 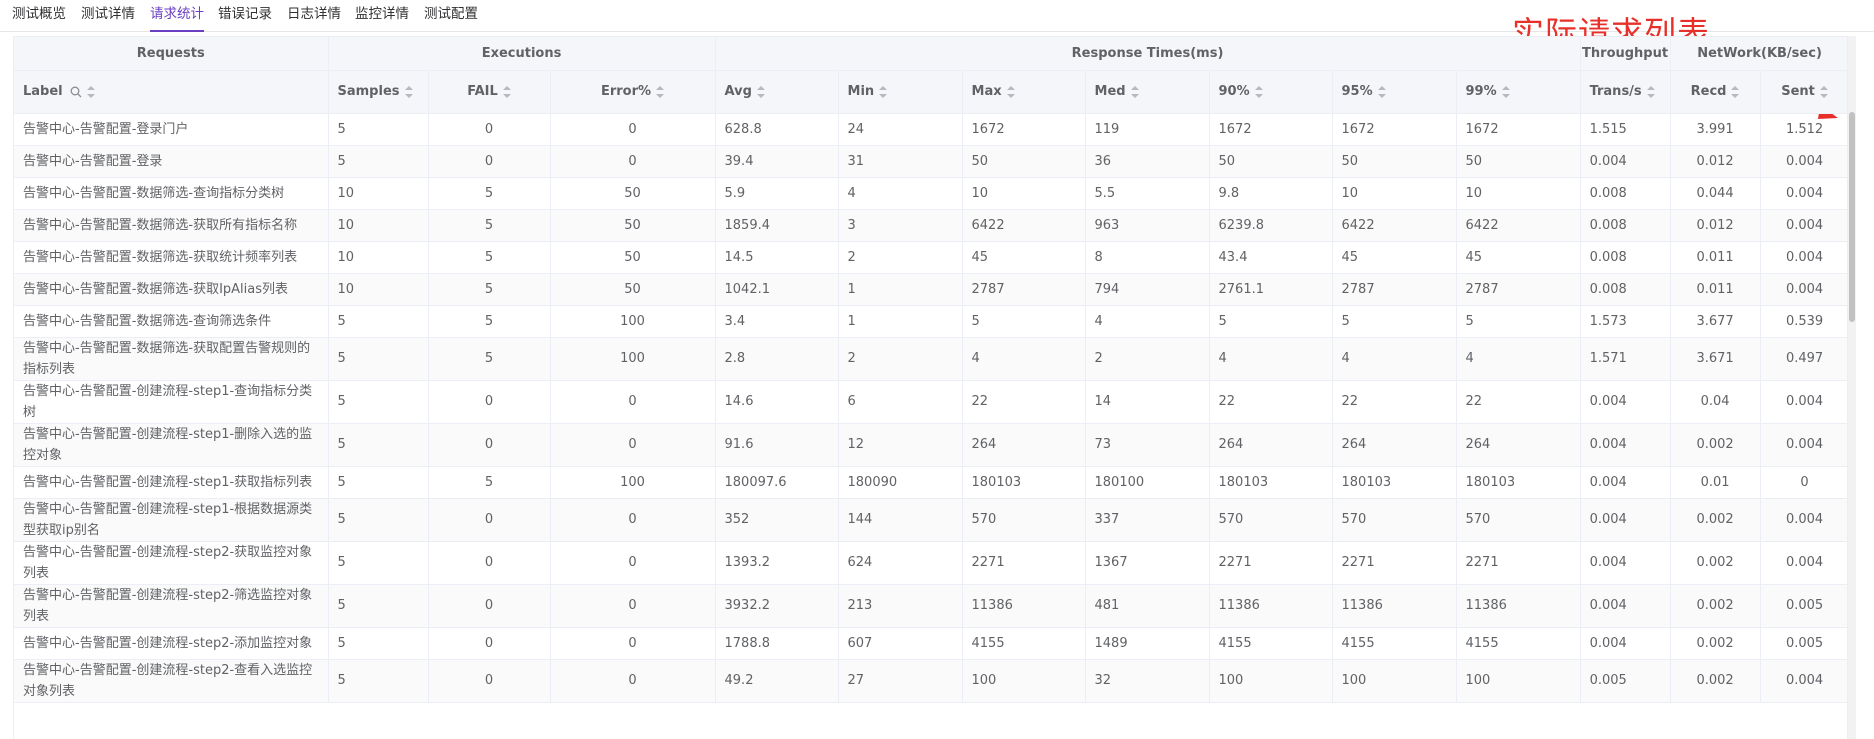 I want to click on cell-p90: 2271, so click(x=1271, y=563).